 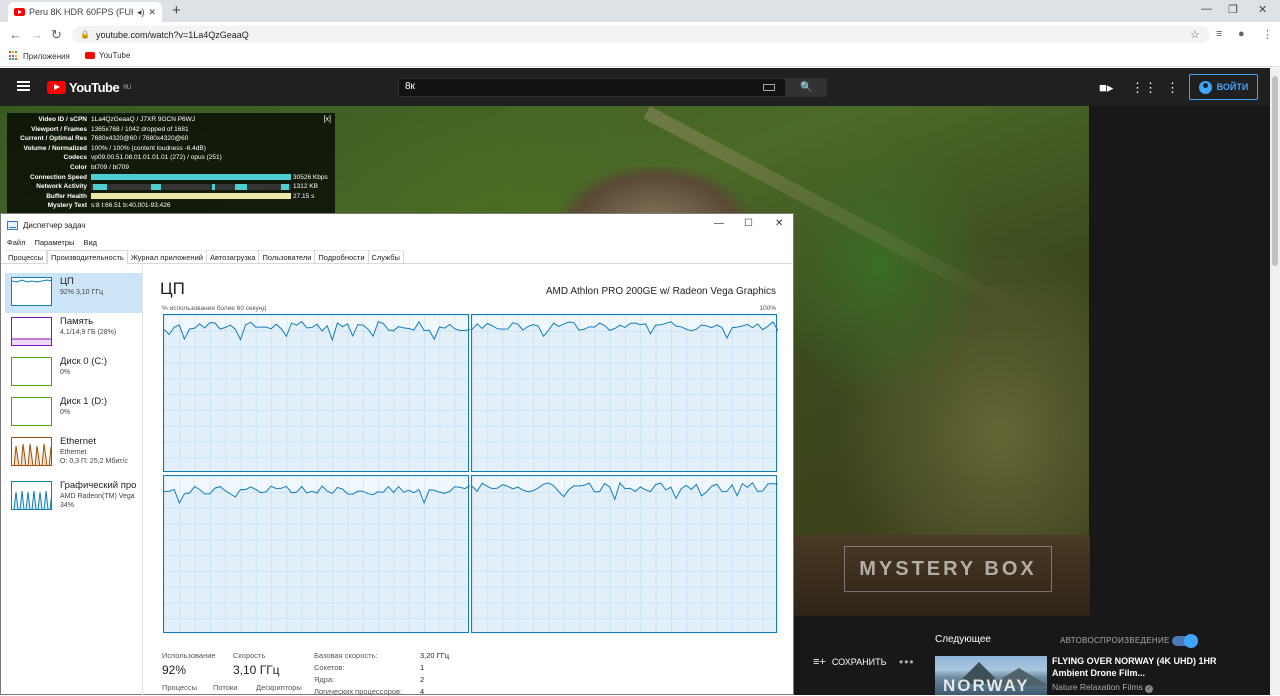 I want to click on stats-row: Connection Speed 30526 Kbps, so click(x=171, y=178).